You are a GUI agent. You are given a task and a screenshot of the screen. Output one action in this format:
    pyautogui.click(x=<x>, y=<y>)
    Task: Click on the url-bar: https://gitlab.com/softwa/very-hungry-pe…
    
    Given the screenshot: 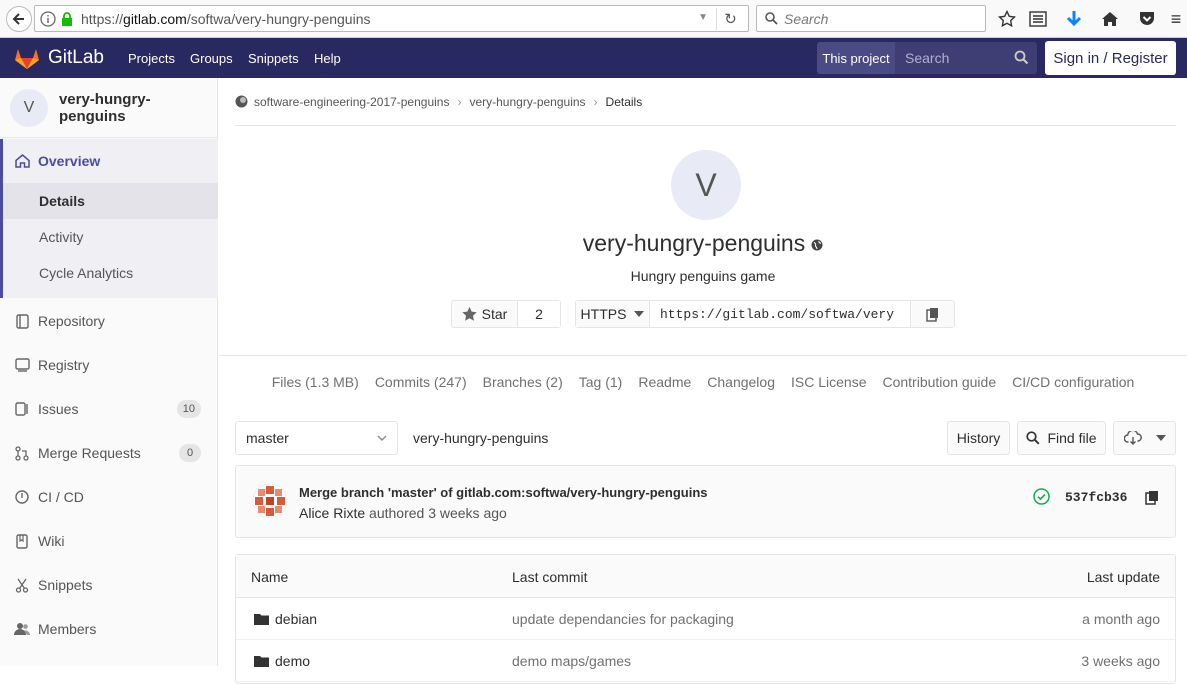 What is the action you would take?
    pyautogui.click(x=391, y=18)
    